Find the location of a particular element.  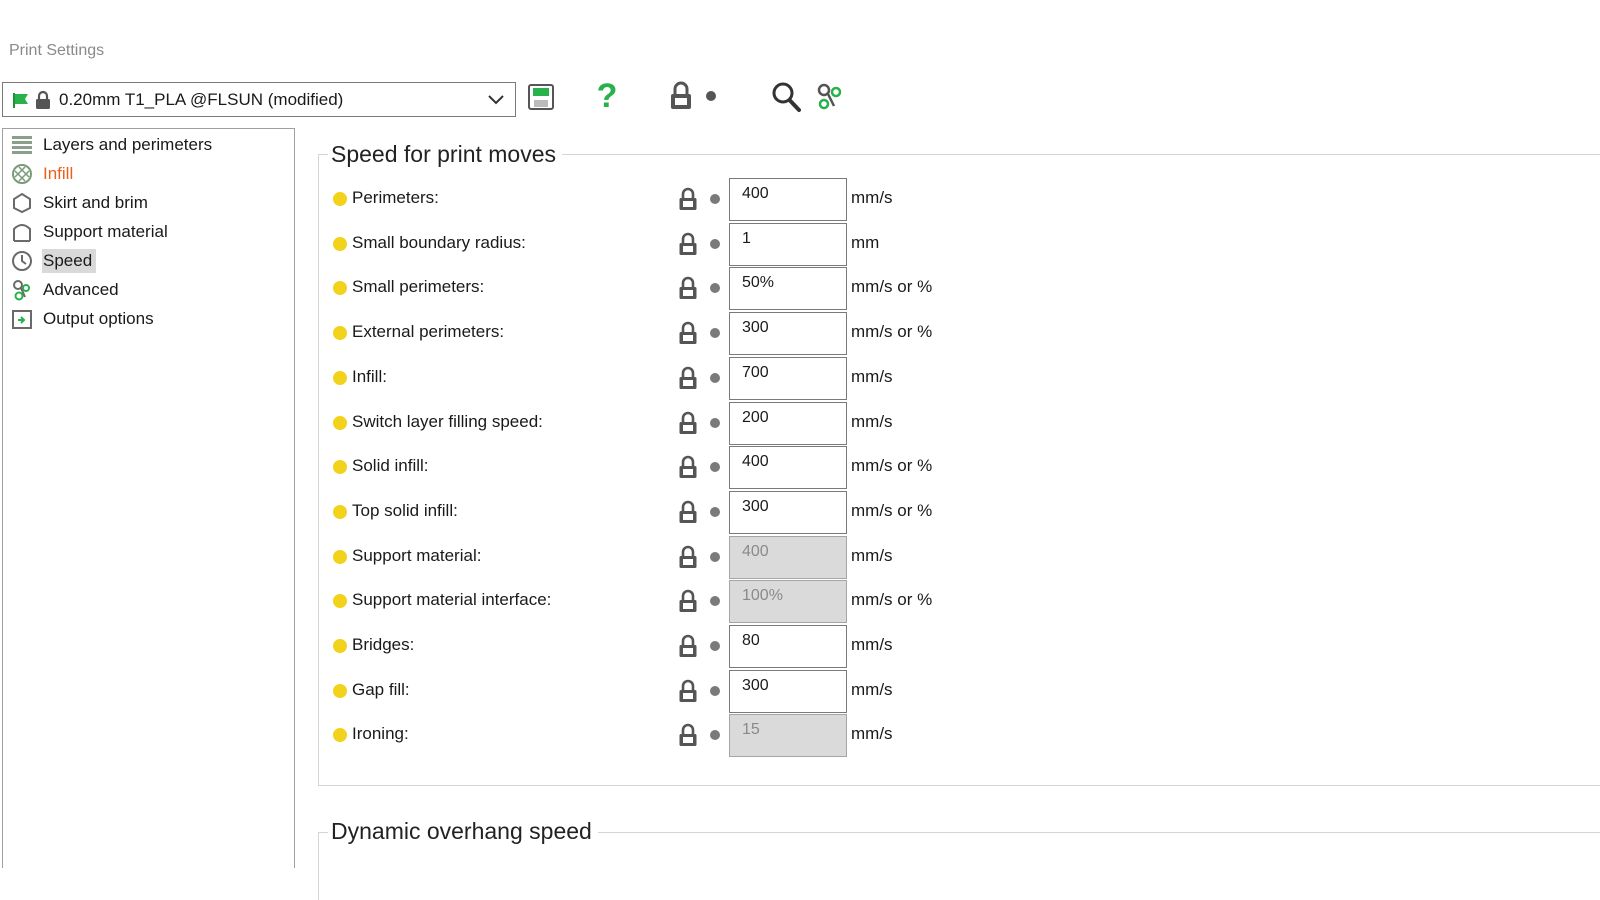

search-button is located at coordinates (786, 97).